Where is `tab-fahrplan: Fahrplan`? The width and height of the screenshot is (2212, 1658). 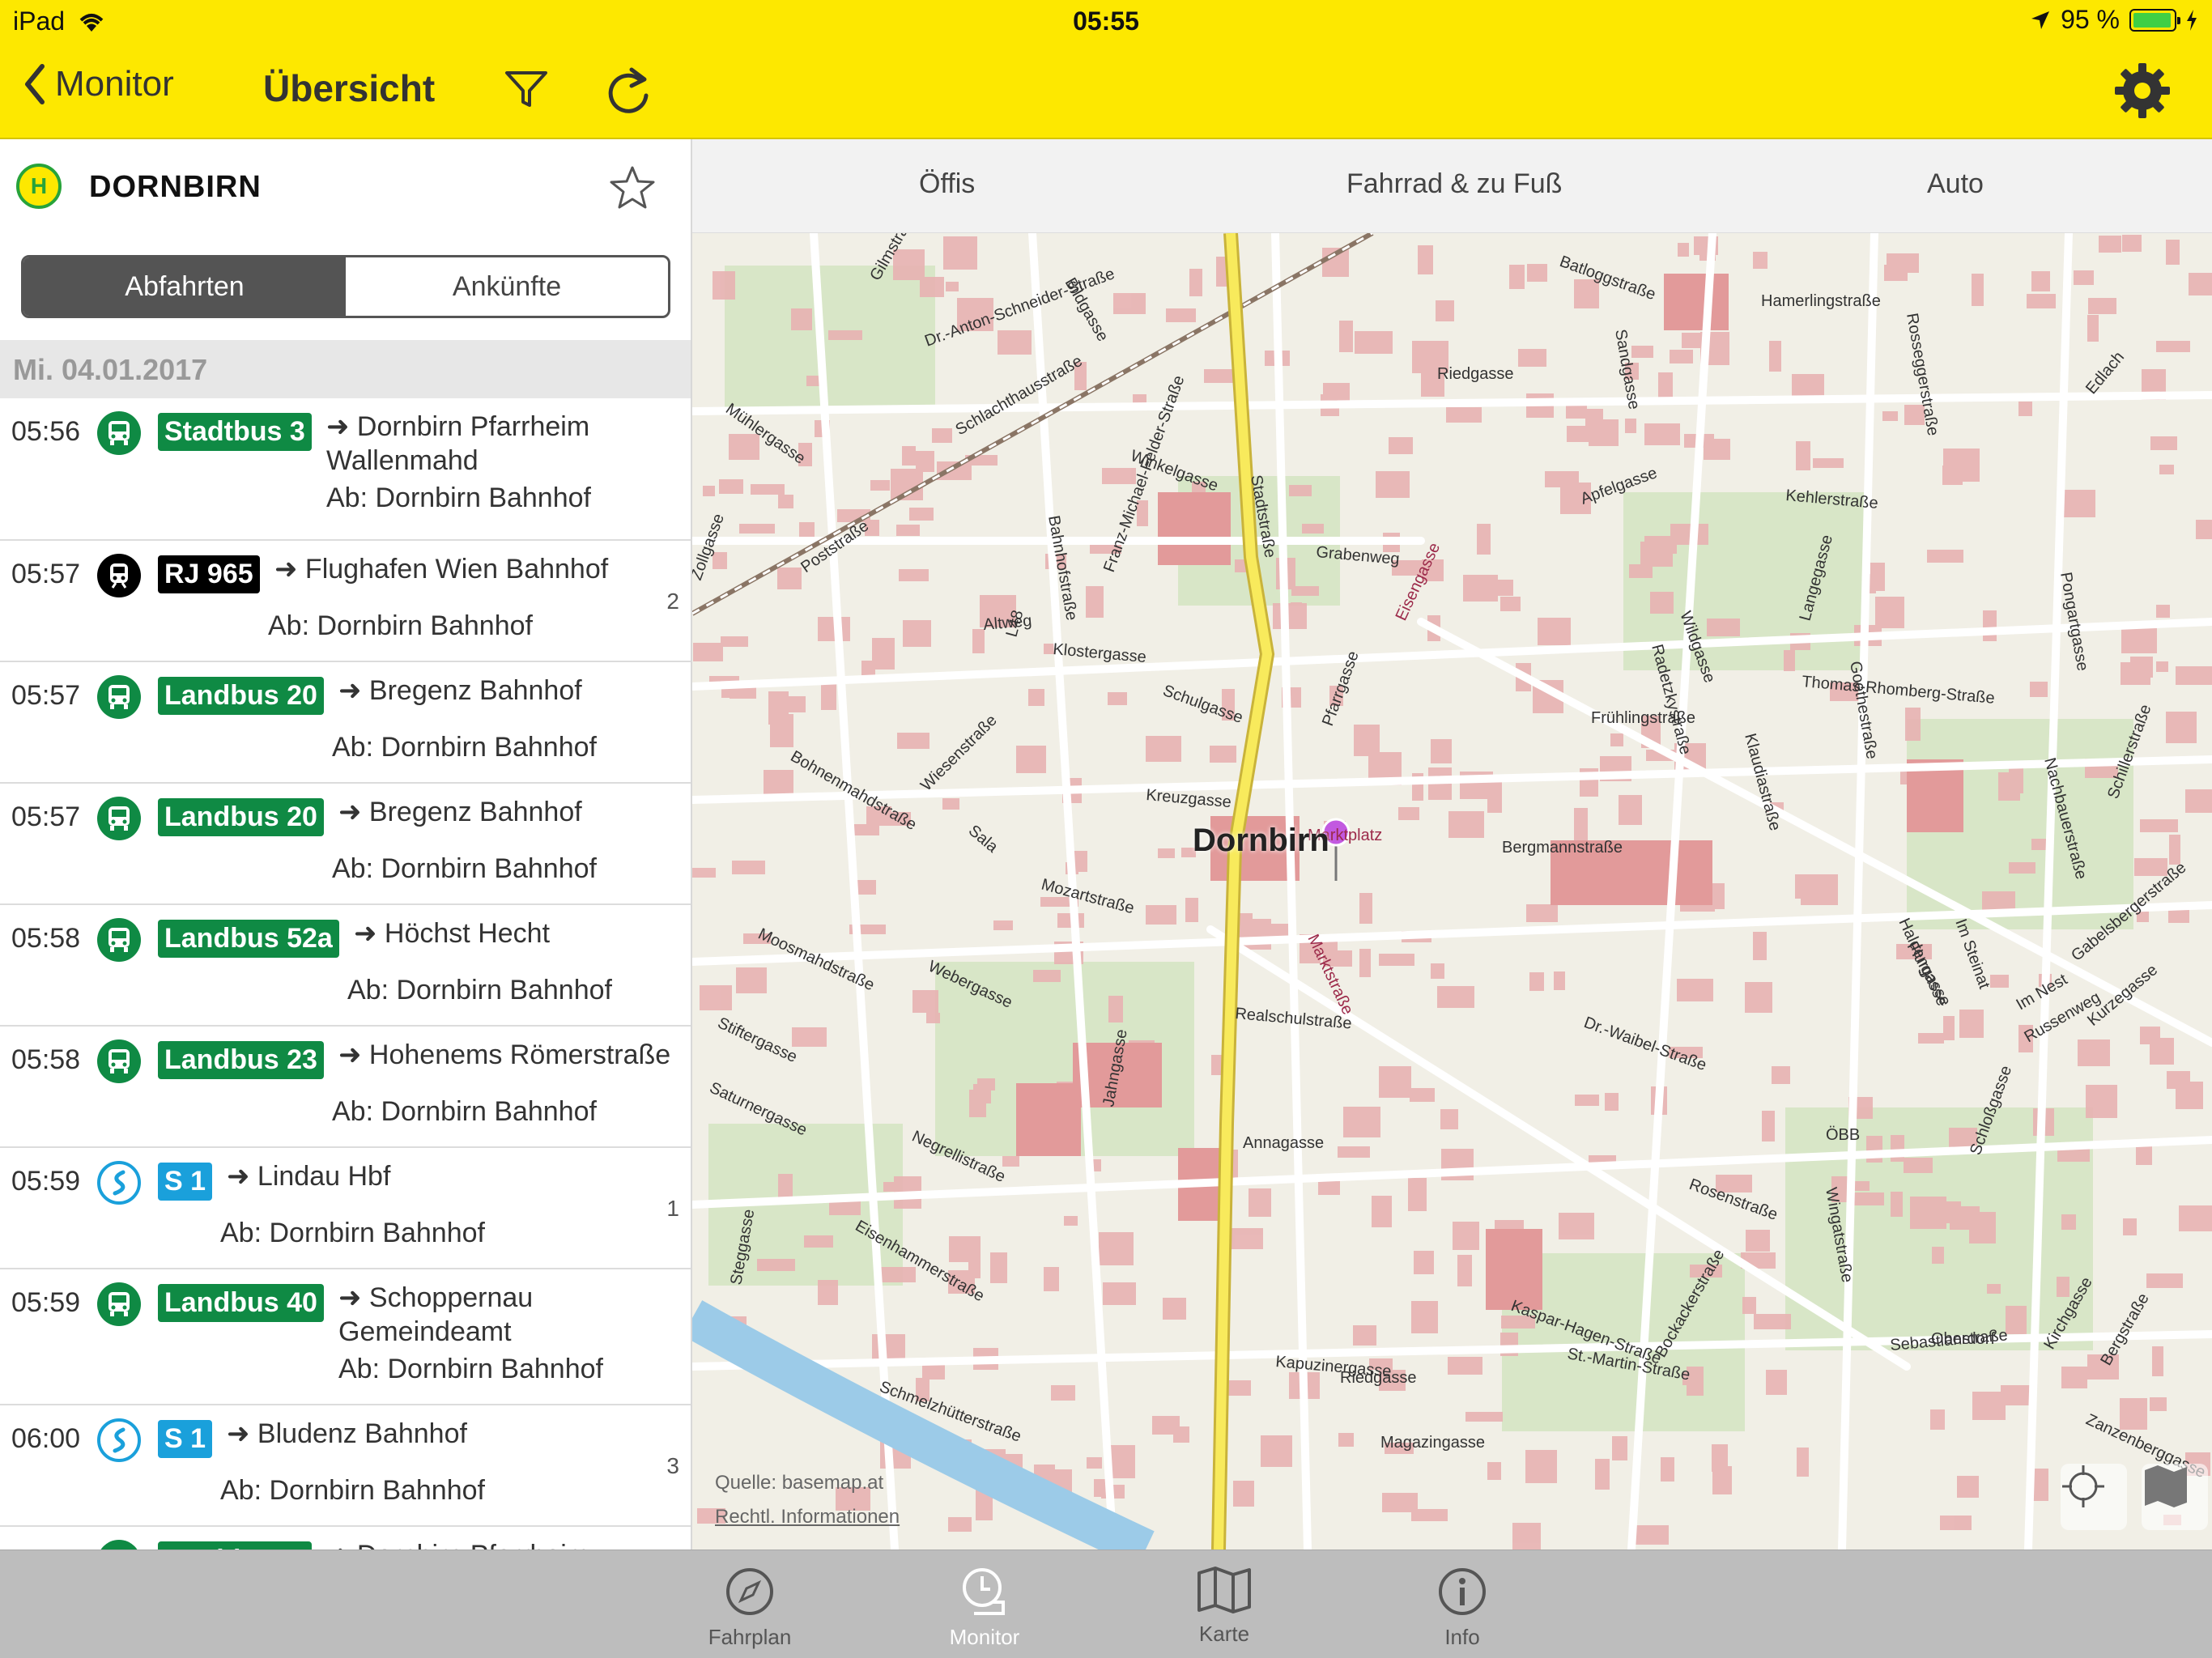
tab-fahrplan: Fahrplan is located at coordinates (750, 1607).